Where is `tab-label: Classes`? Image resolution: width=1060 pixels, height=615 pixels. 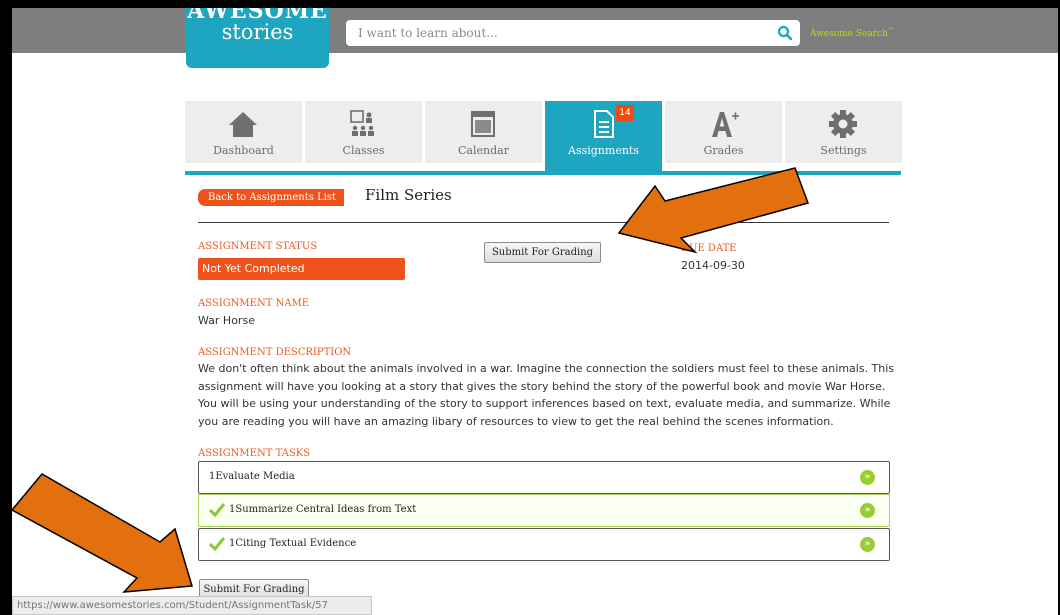 tab-label: Classes is located at coordinates (363, 150).